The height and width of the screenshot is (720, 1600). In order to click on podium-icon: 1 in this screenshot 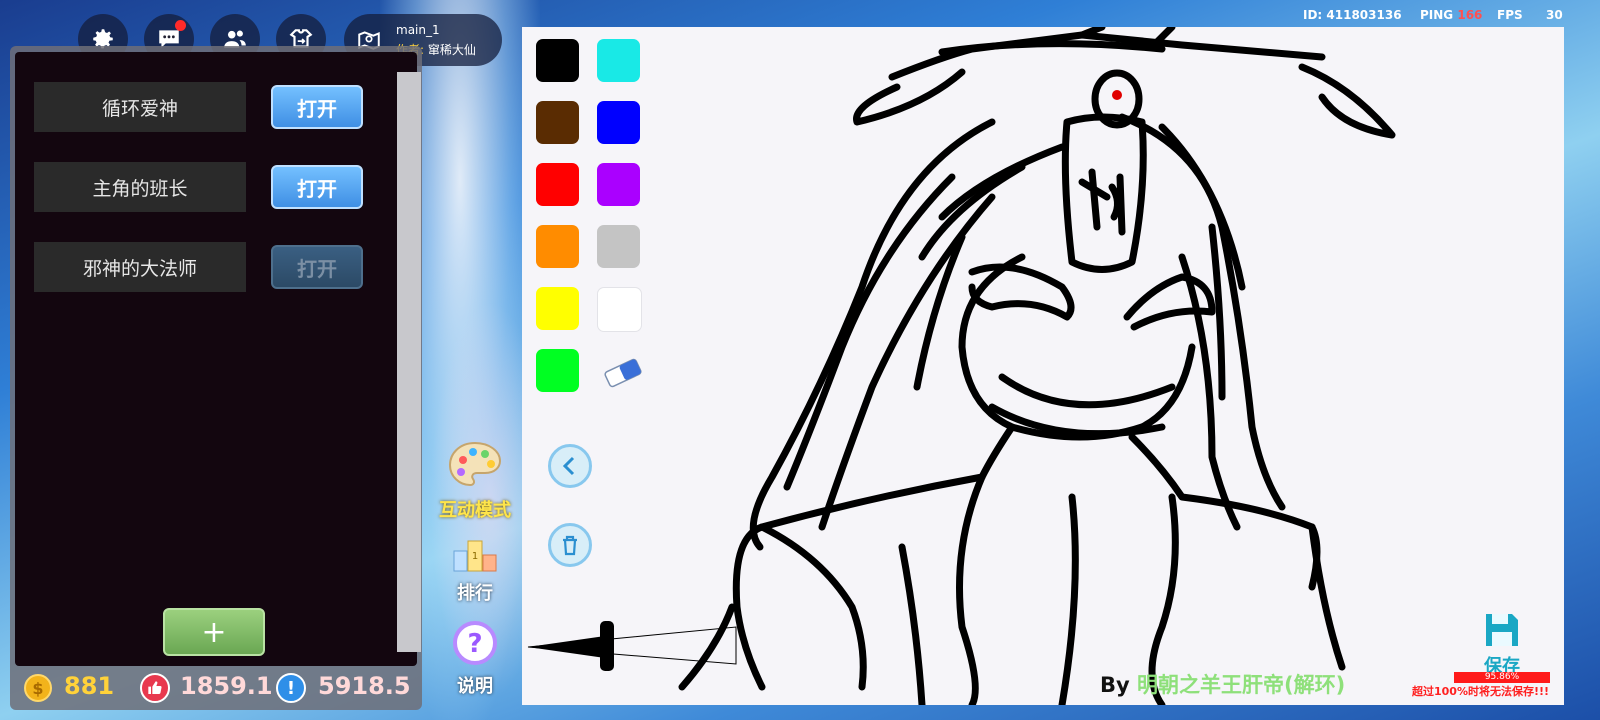, I will do `click(475, 556)`.